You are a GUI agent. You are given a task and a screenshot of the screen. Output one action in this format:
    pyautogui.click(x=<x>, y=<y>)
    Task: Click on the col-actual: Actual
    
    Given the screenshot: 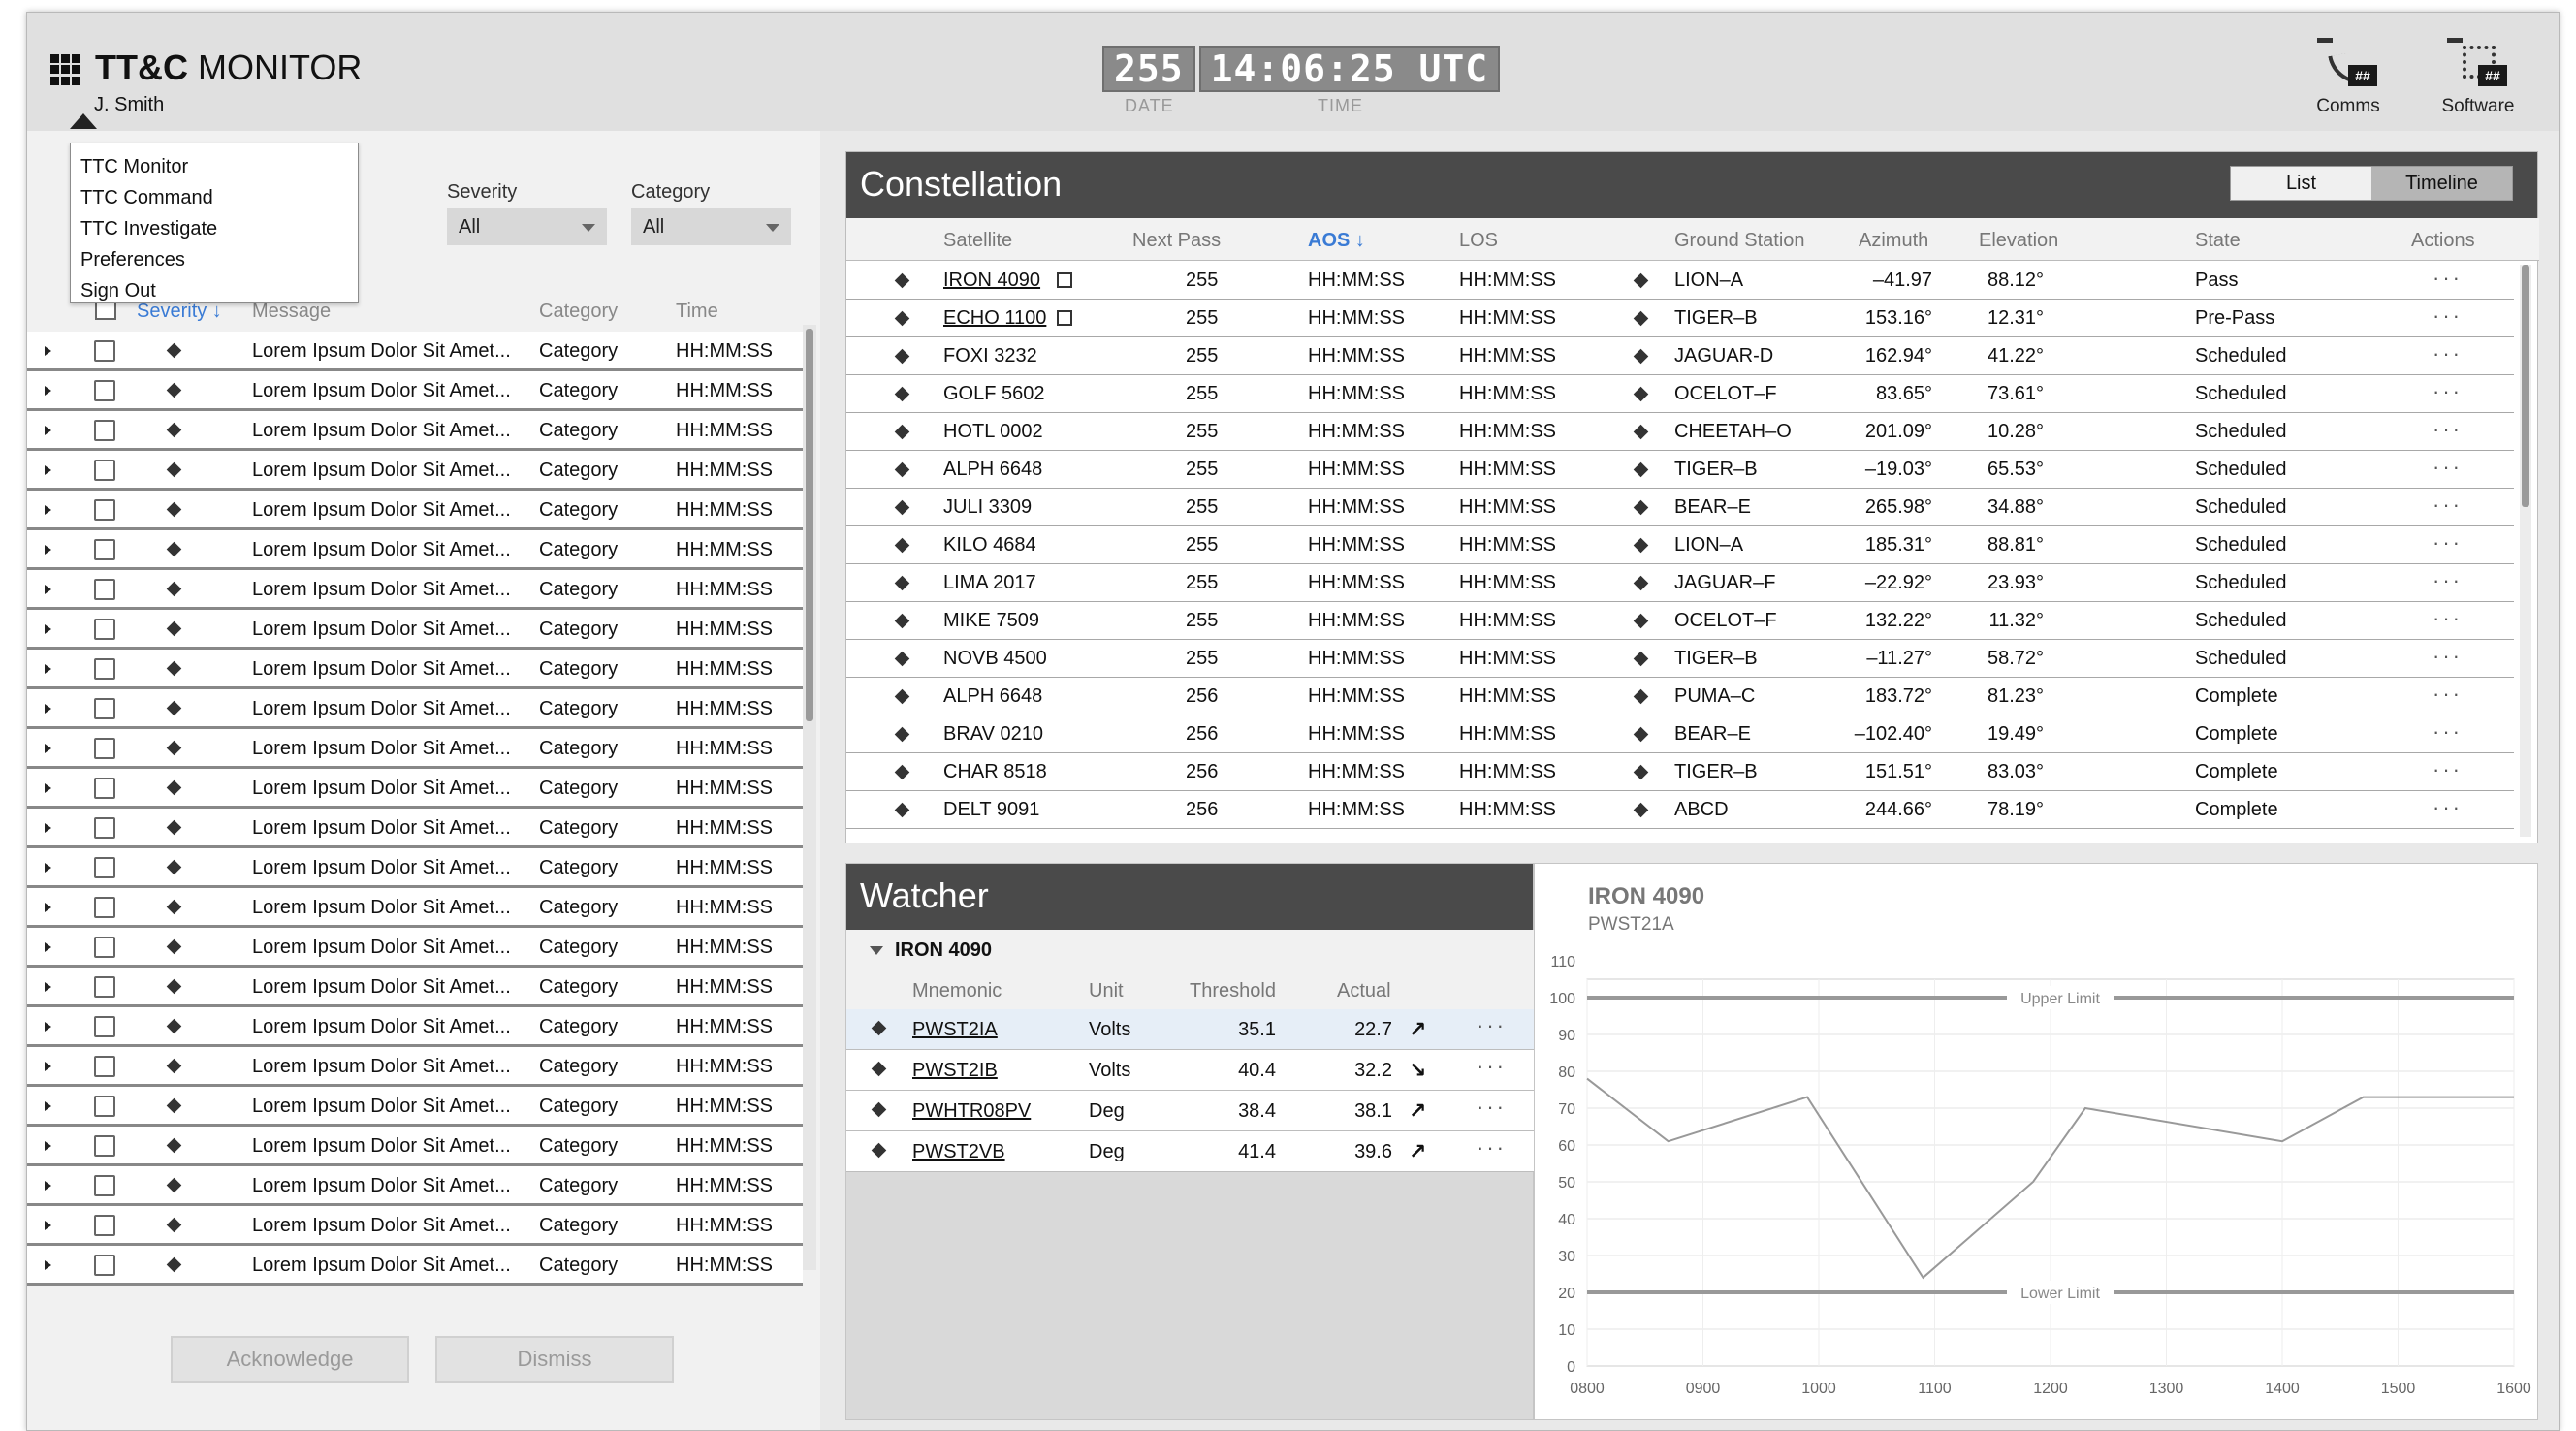 What is the action you would take?
    pyautogui.click(x=1364, y=991)
    